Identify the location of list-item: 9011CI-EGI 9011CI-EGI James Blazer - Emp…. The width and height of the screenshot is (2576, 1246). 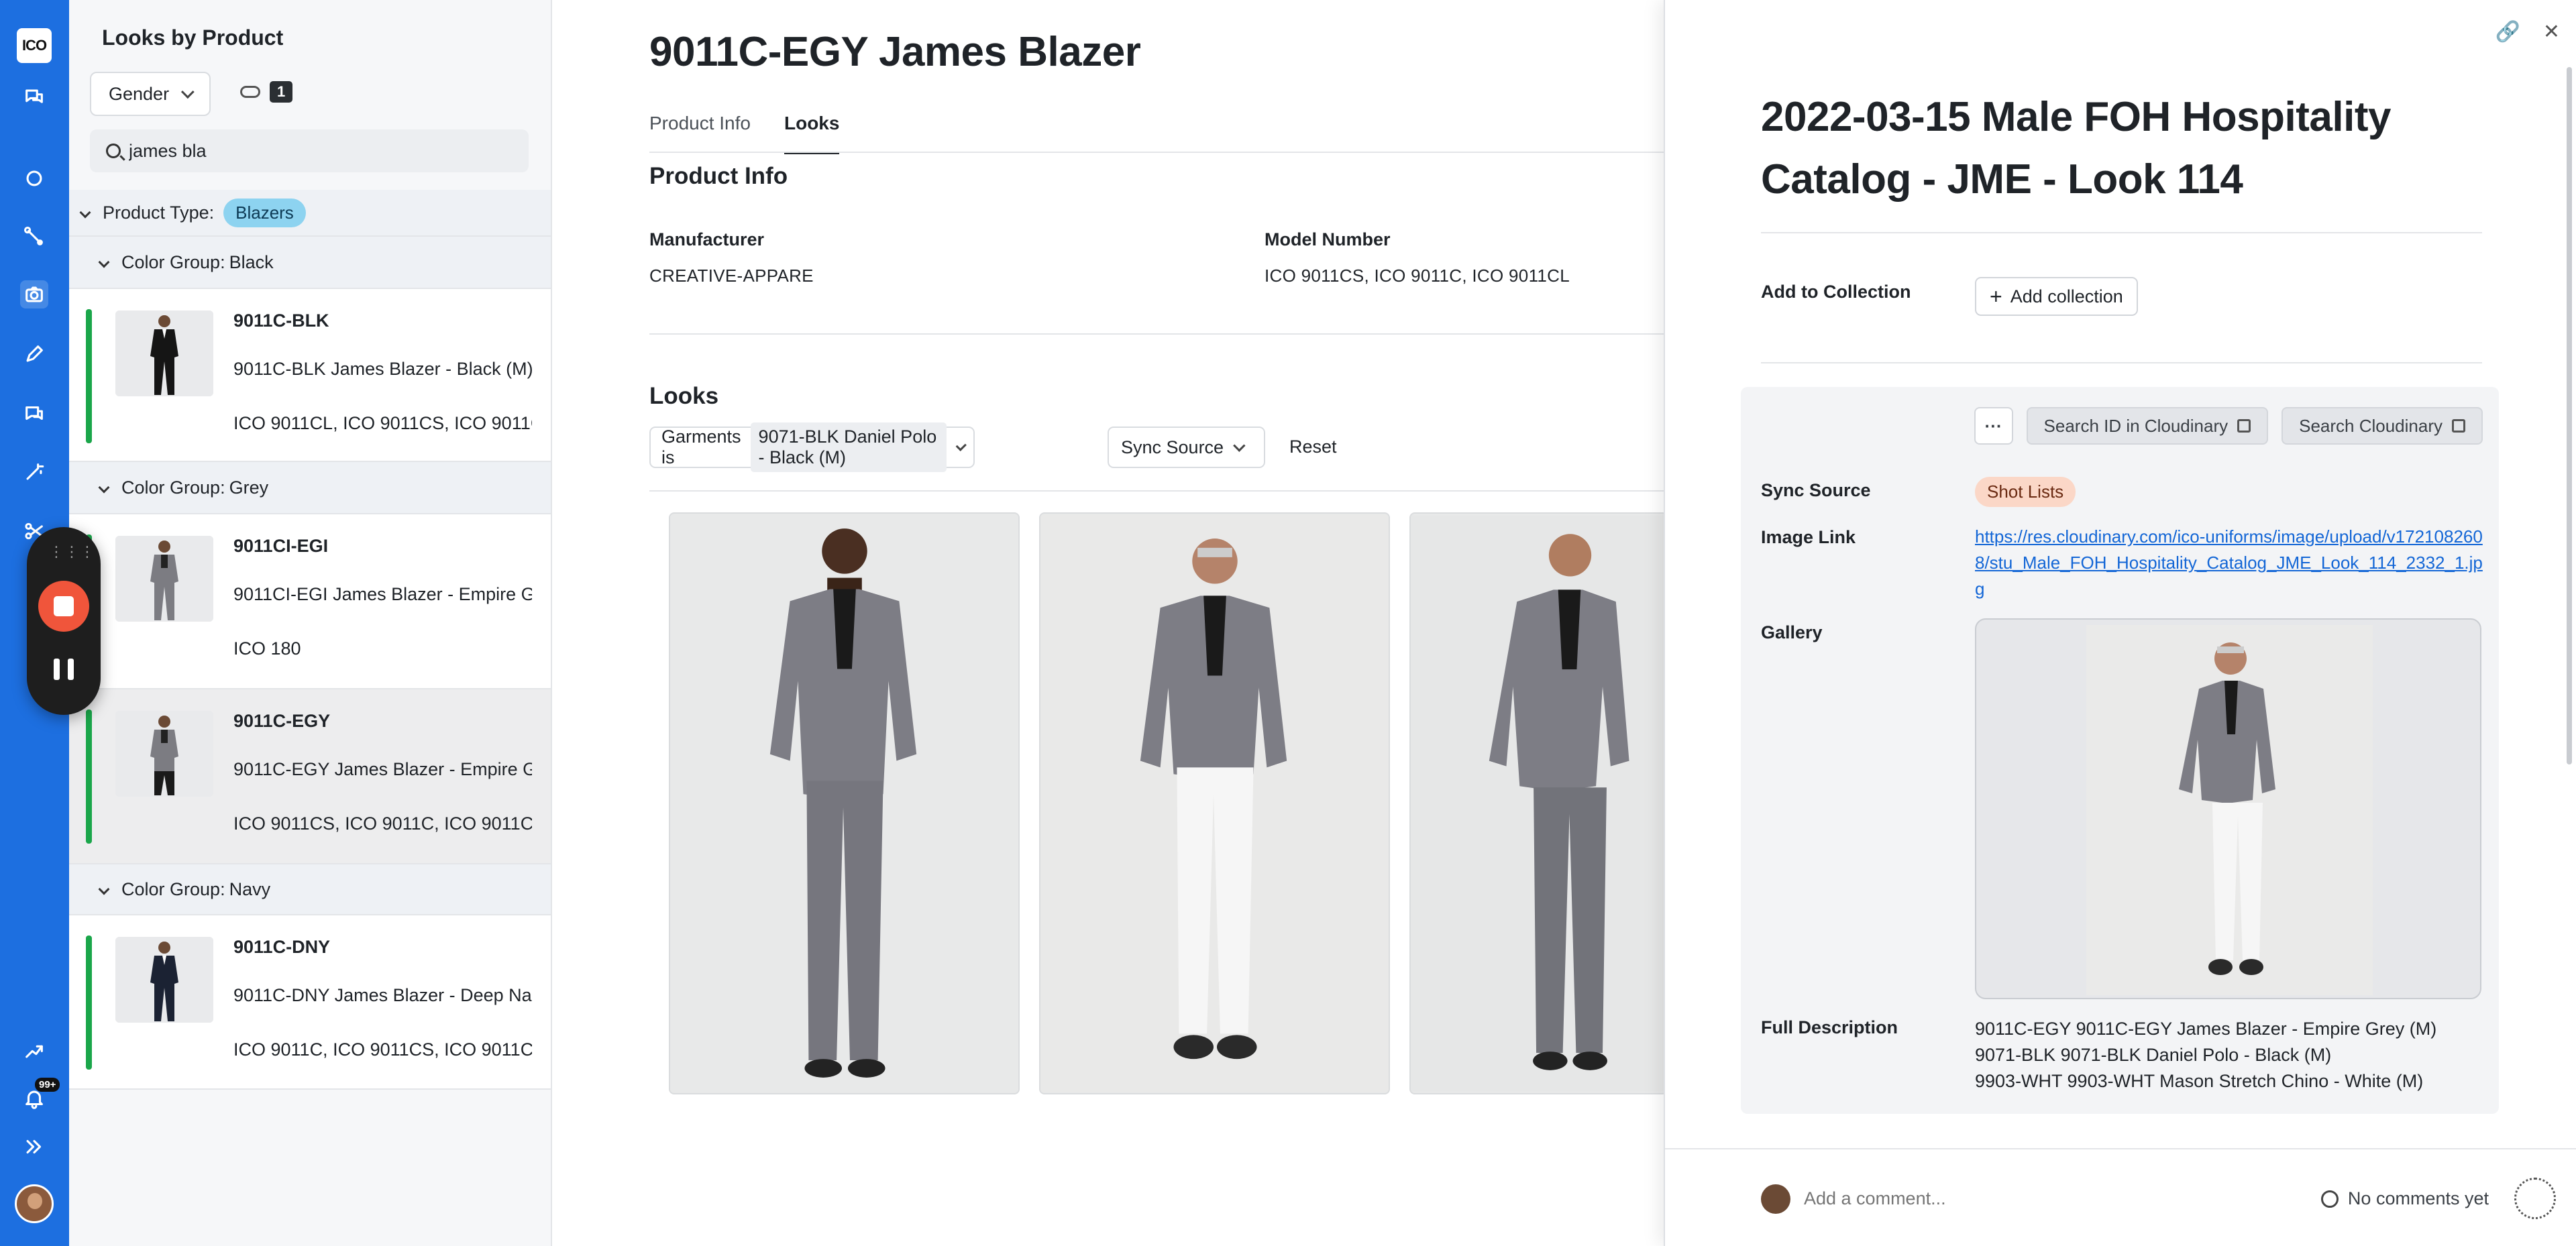
(310, 601).